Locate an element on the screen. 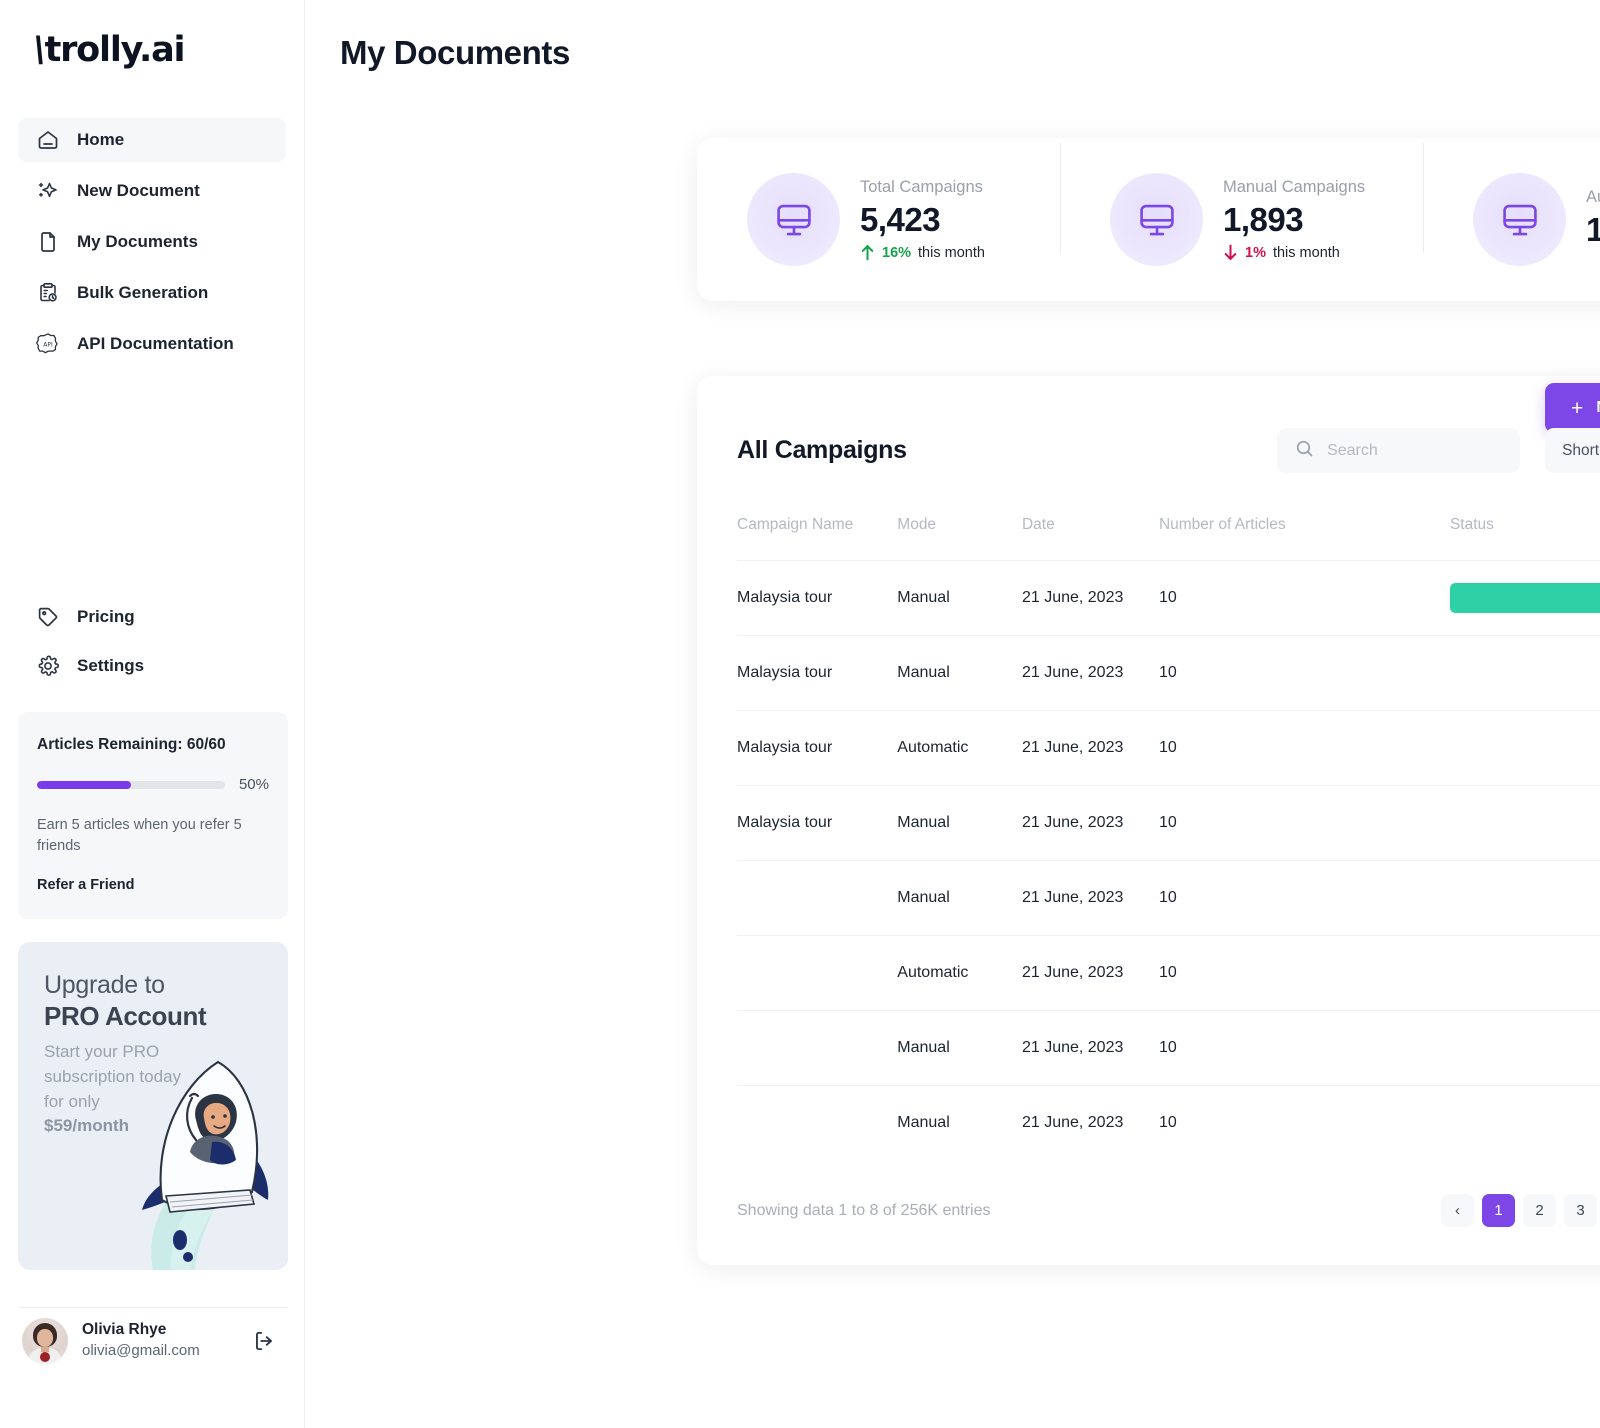 This screenshot has width=1600, height=1428. brand-name: trolly.ai is located at coordinates (115, 50).